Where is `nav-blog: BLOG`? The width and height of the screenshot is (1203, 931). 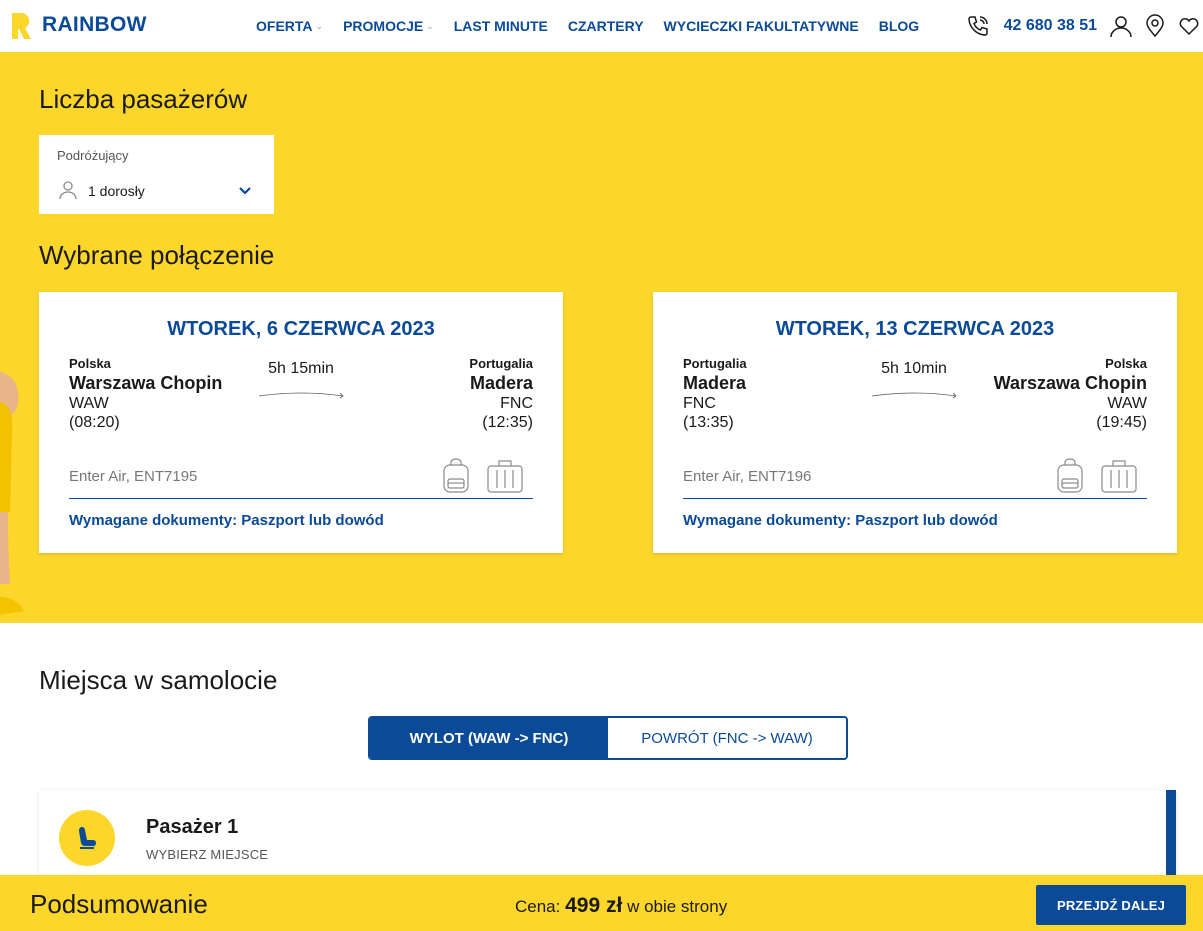 nav-blog: BLOG is located at coordinates (899, 26).